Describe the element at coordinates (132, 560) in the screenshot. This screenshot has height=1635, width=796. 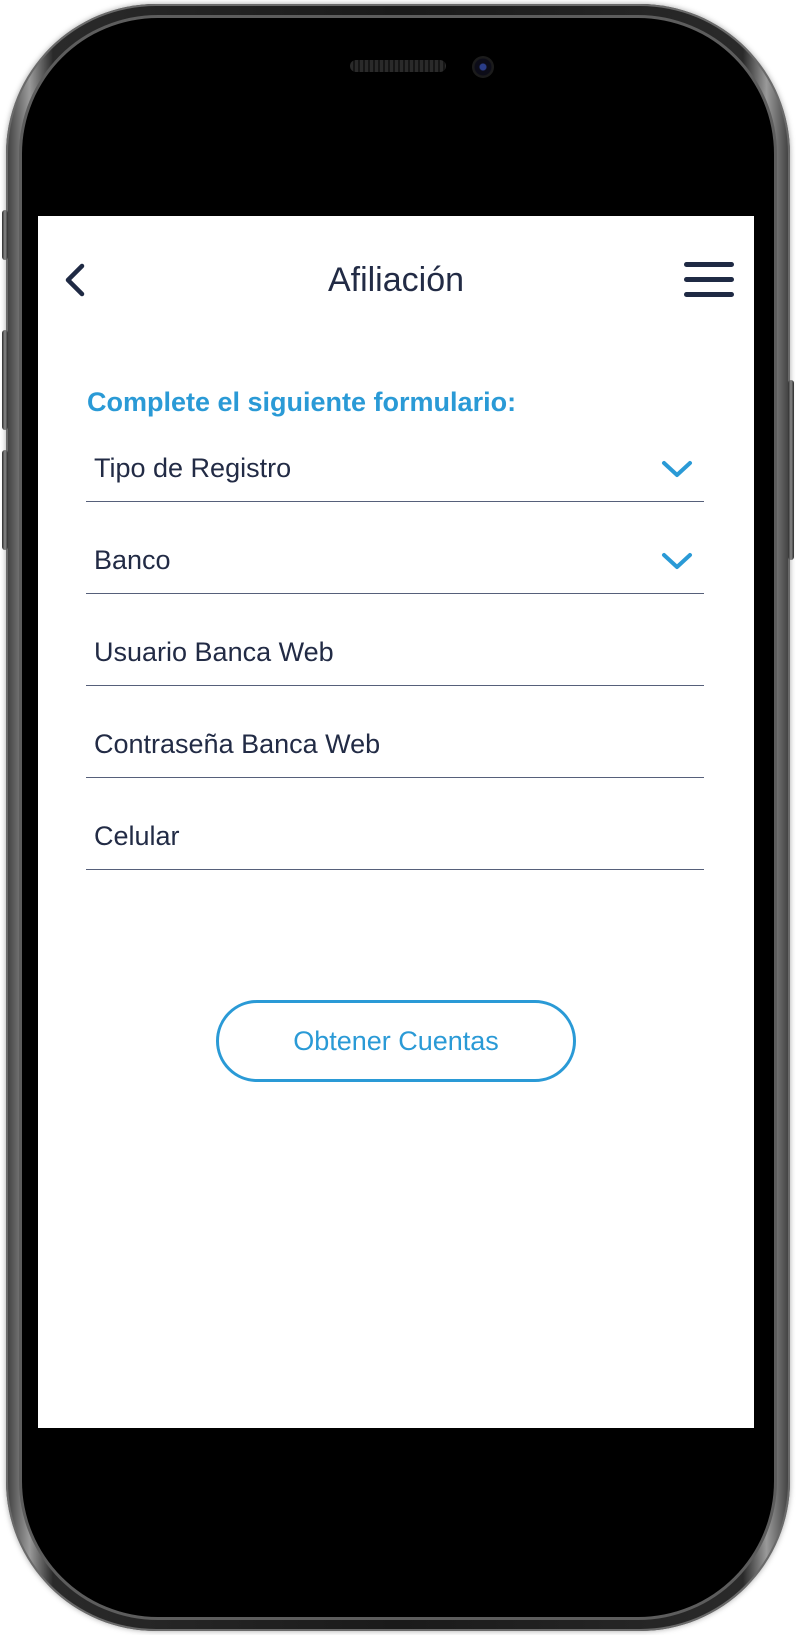
I see `banco-label: Banco` at that location.